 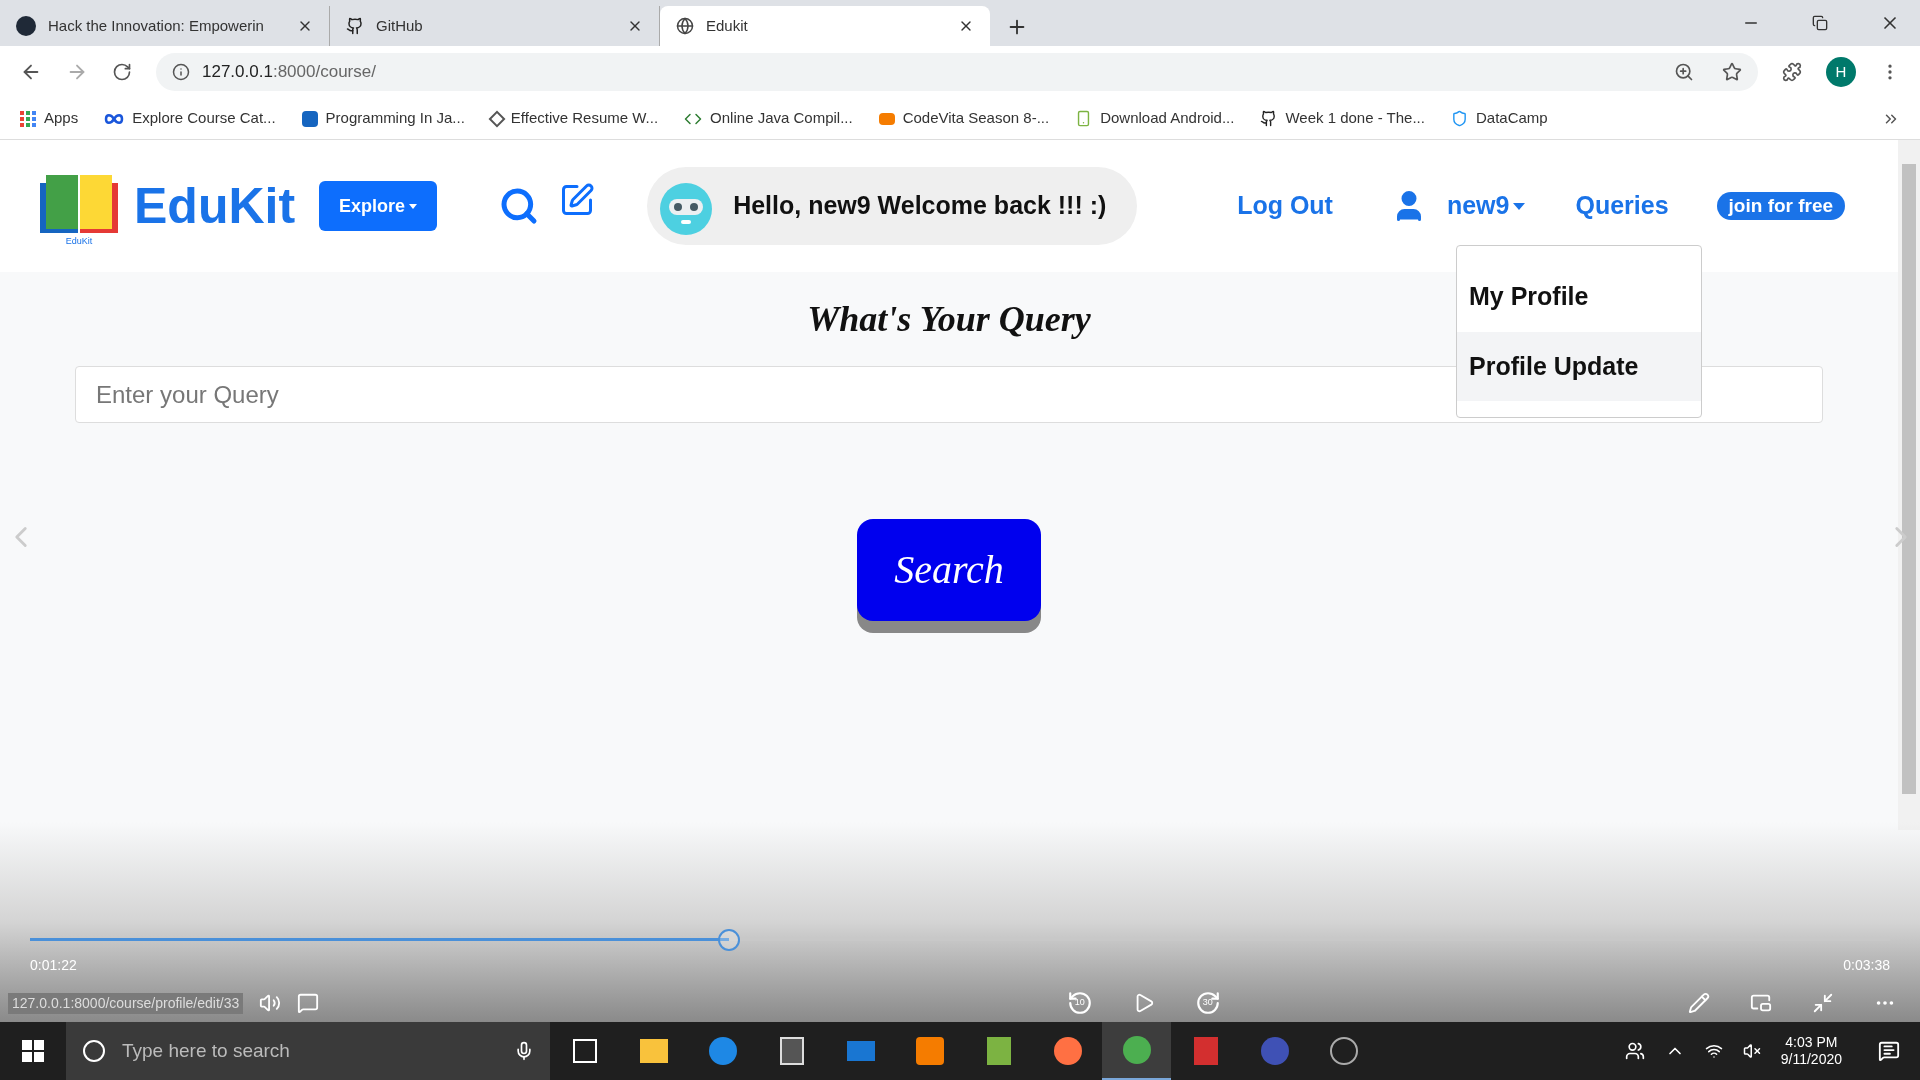 What do you see at coordinates (308, 1051) in the screenshot?
I see `taskbar-search: Type here to search` at bounding box center [308, 1051].